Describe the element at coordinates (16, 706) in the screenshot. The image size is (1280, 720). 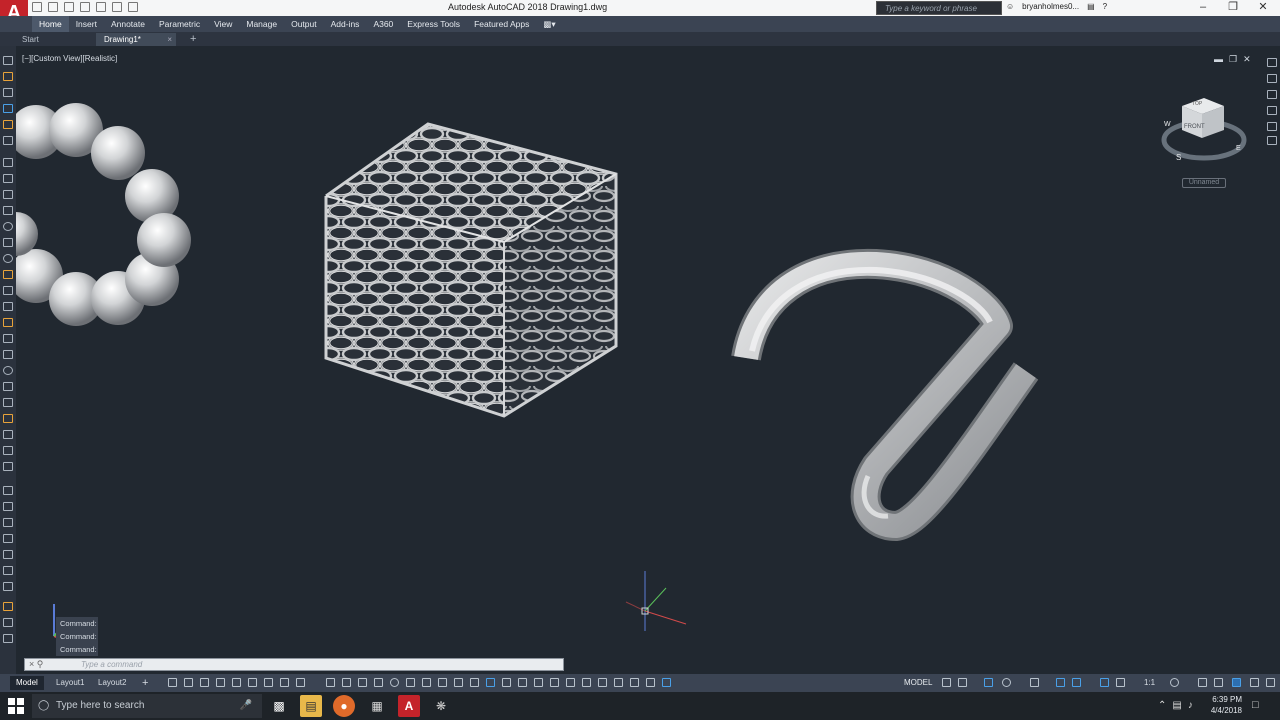
I see `windows-start-icon` at that location.